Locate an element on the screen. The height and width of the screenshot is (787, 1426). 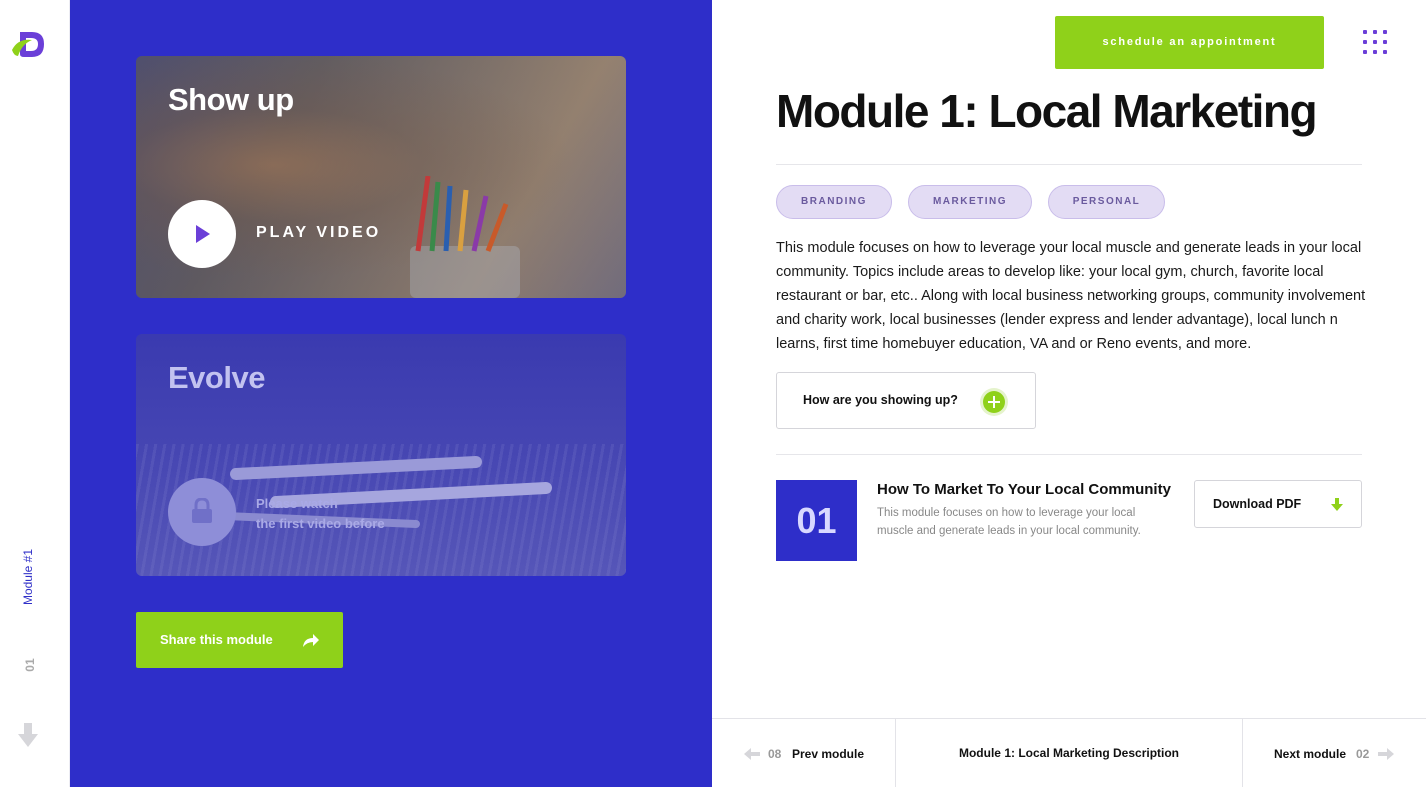
share-module-button: Share this module is located at coordinates (239, 640).